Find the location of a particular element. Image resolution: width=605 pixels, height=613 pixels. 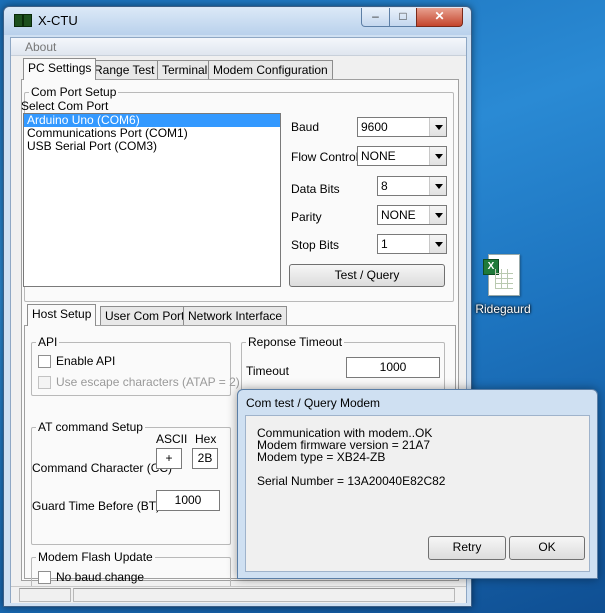

modem-flash-update-legend: Modem Flash Update is located at coordinates (95, 557).